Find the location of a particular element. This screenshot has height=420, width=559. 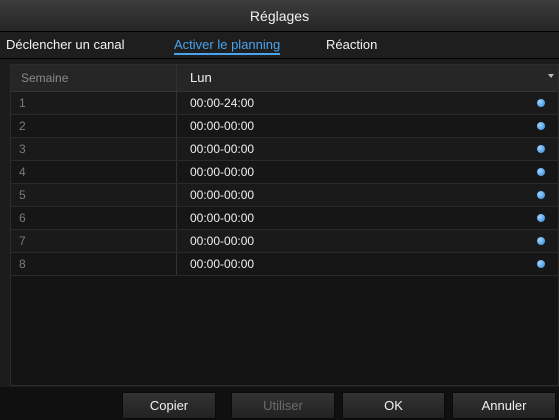

day-select-value: Lun is located at coordinates (201, 77).